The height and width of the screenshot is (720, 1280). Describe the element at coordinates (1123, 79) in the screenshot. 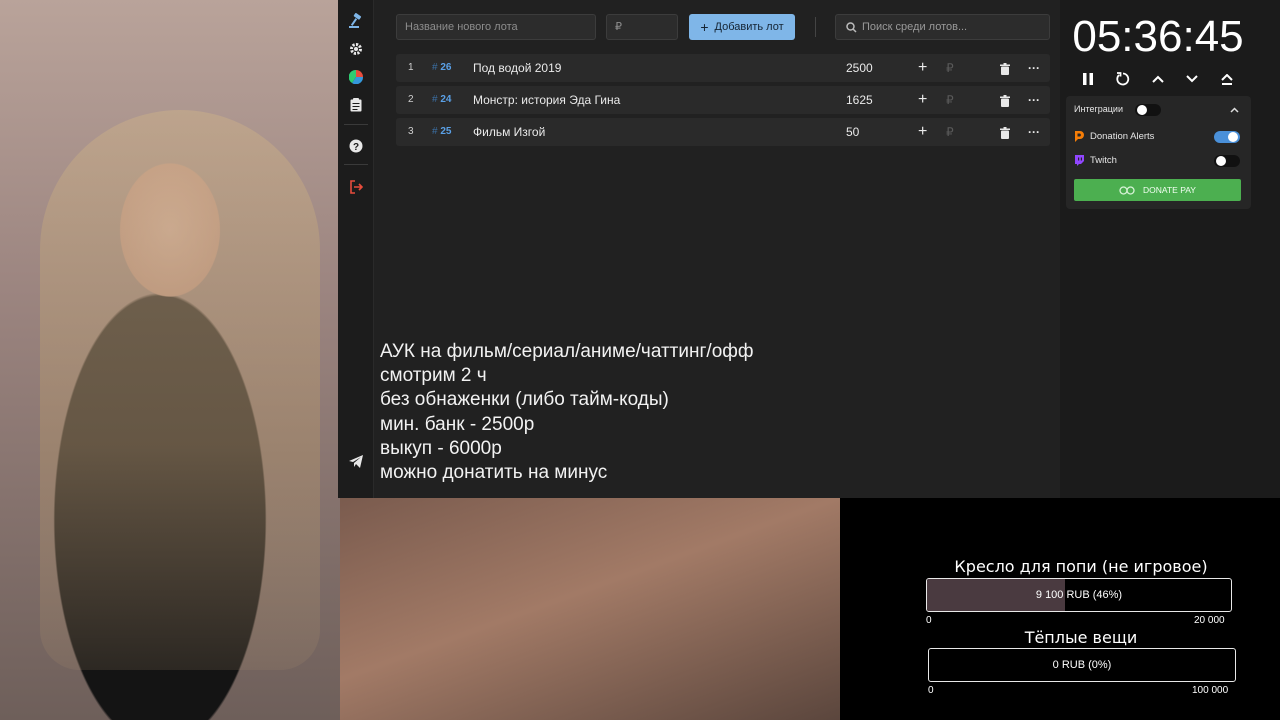

I see `reset-icon` at that location.